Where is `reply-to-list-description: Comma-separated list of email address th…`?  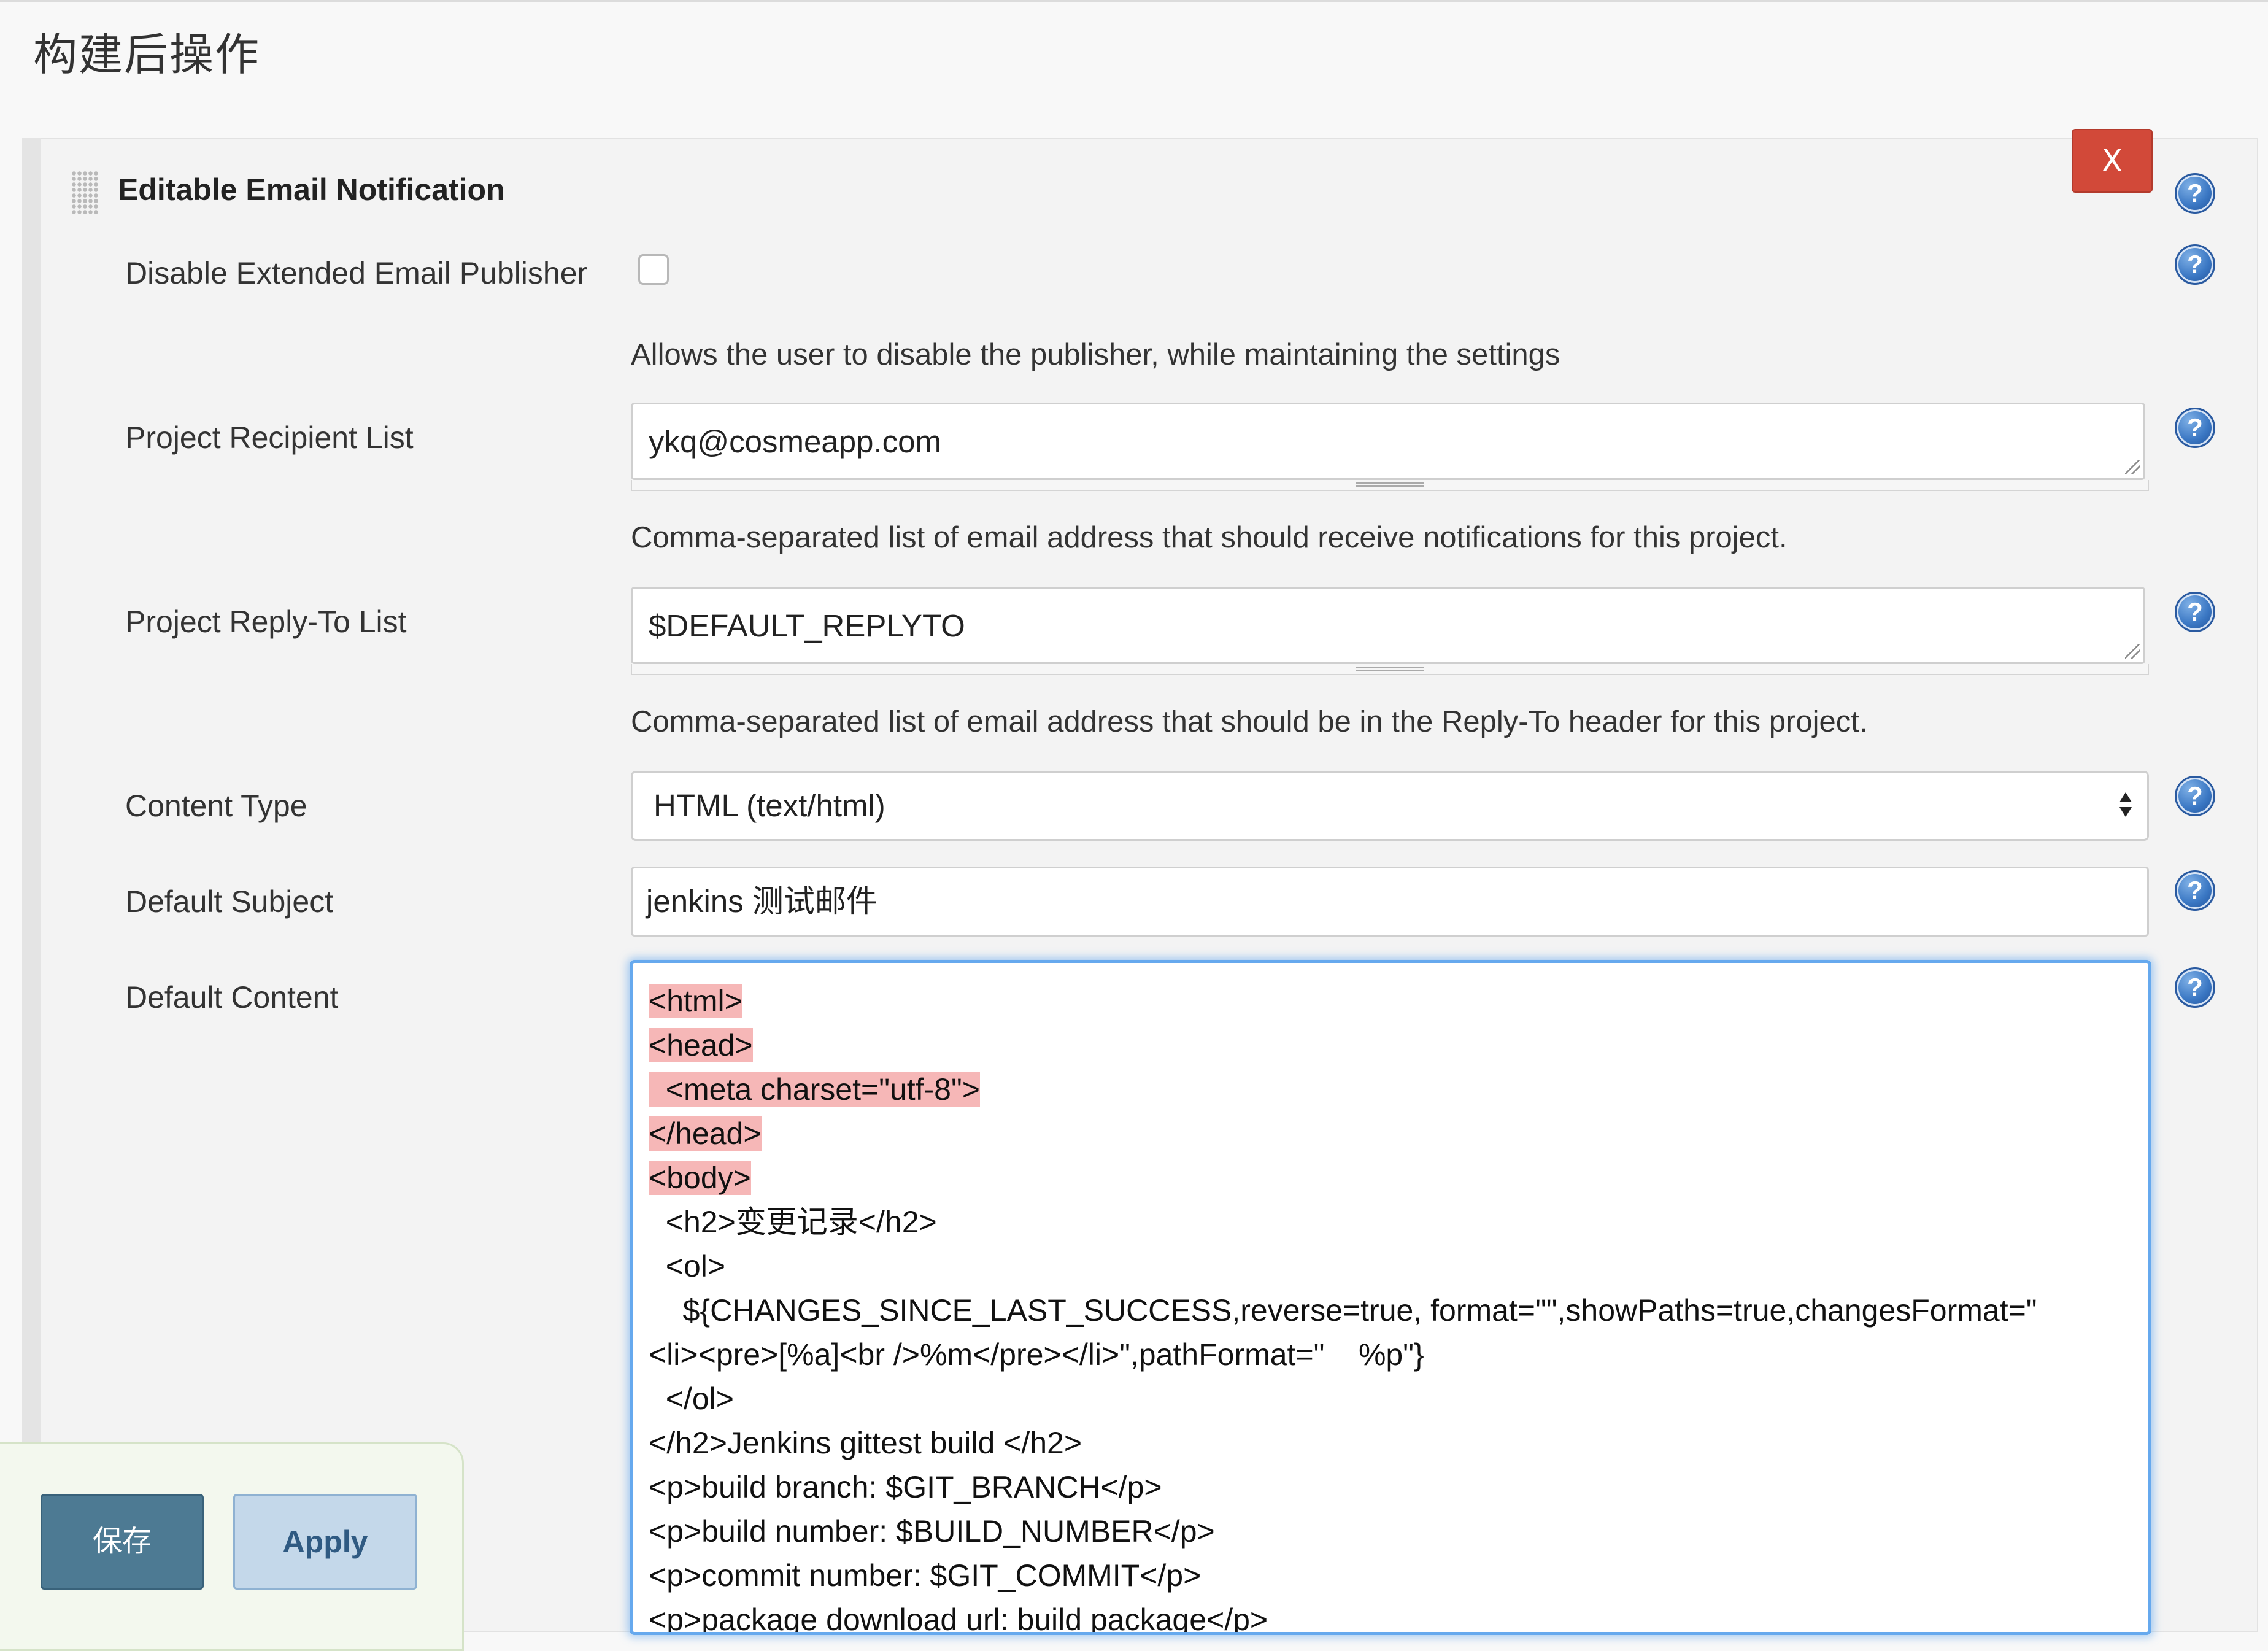 reply-to-list-description: Comma-separated list of email address th… is located at coordinates (1249, 721).